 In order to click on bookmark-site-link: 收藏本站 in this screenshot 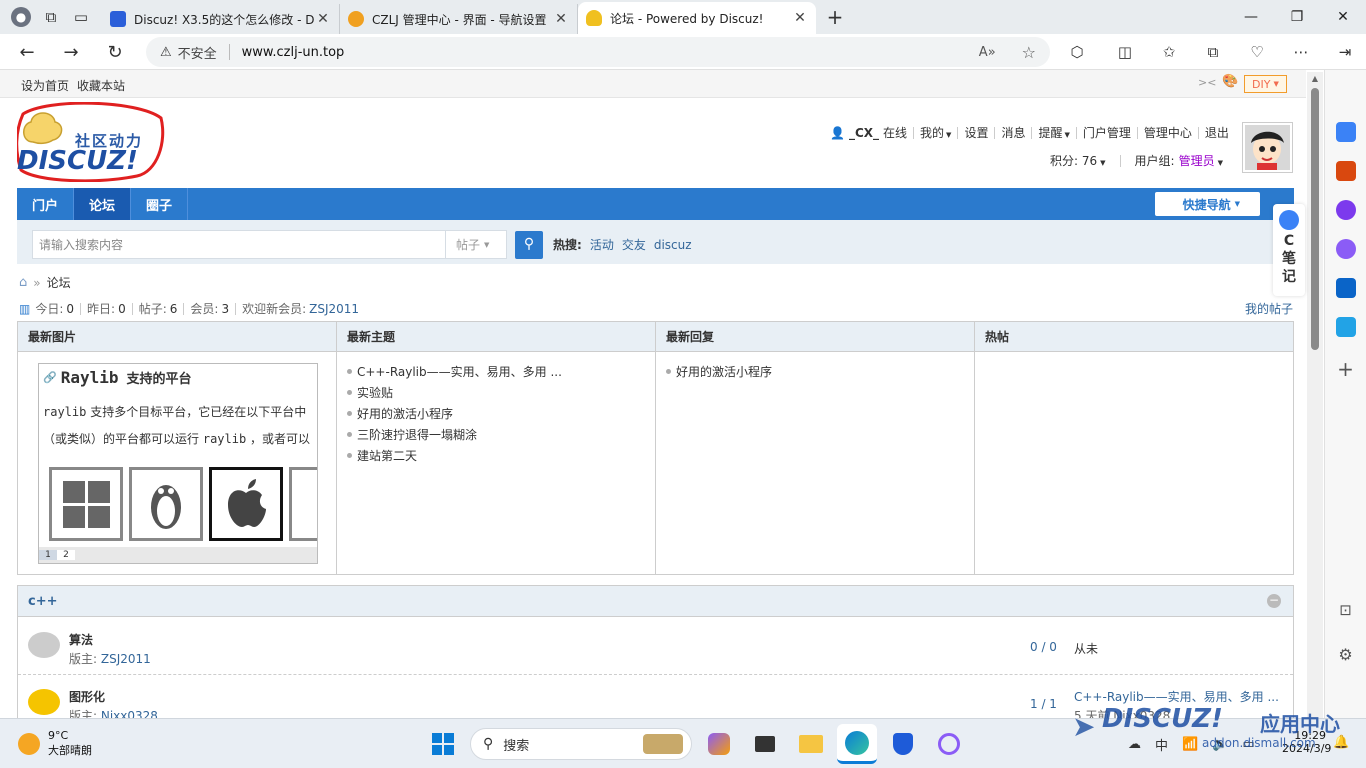, I will do `click(101, 85)`.